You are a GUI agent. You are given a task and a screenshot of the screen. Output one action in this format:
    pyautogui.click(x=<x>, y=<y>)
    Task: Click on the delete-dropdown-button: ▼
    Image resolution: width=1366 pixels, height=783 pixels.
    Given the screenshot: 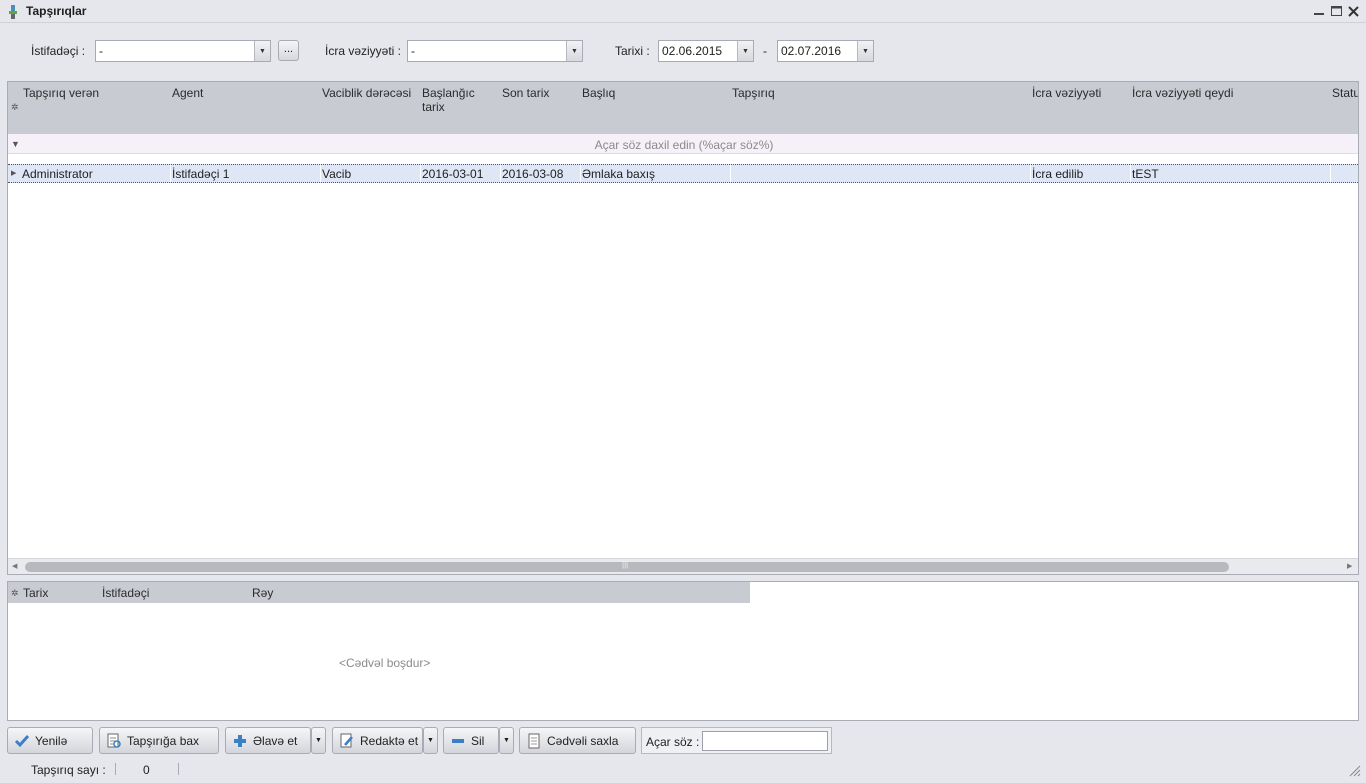 What is the action you would take?
    pyautogui.click(x=506, y=740)
    